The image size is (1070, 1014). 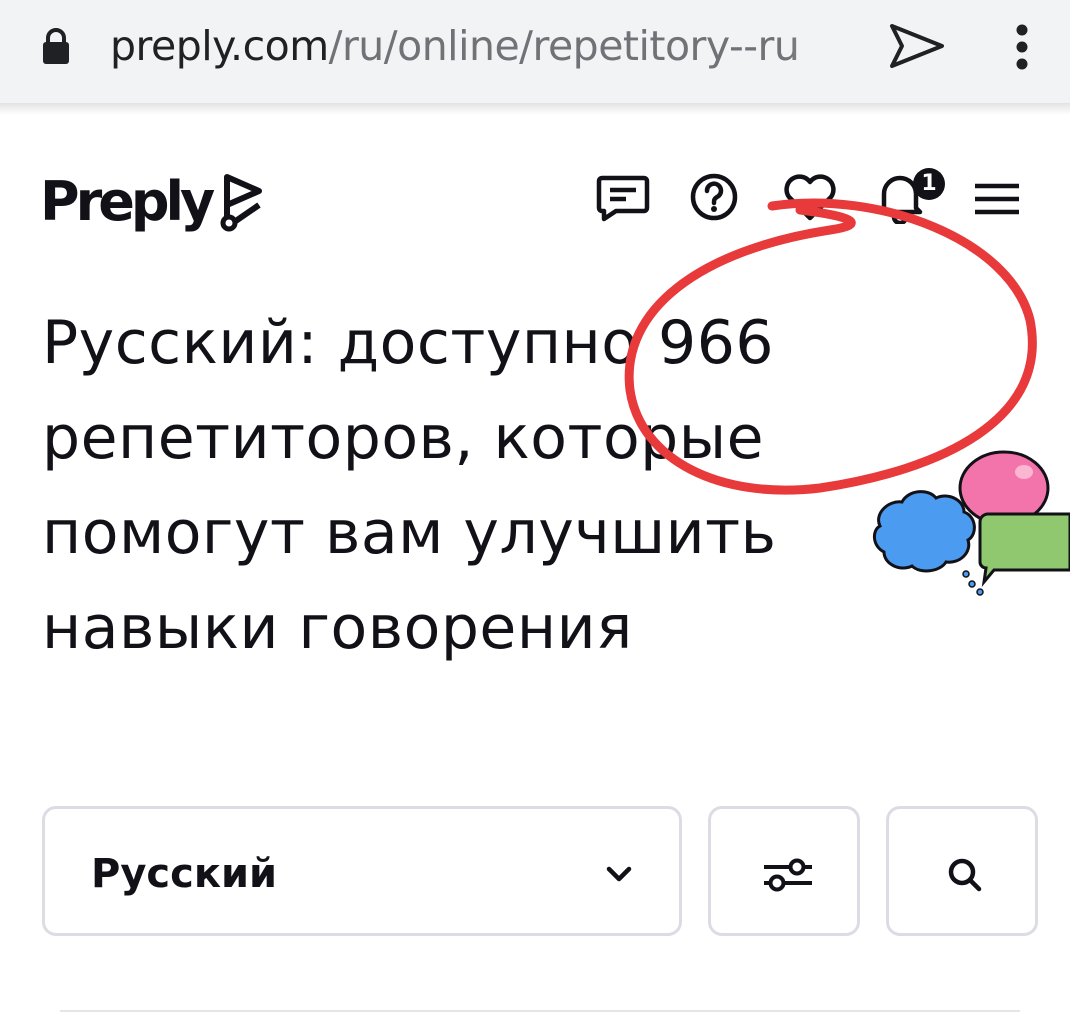 I want to click on section-divider, so click(x=540, y=1011).